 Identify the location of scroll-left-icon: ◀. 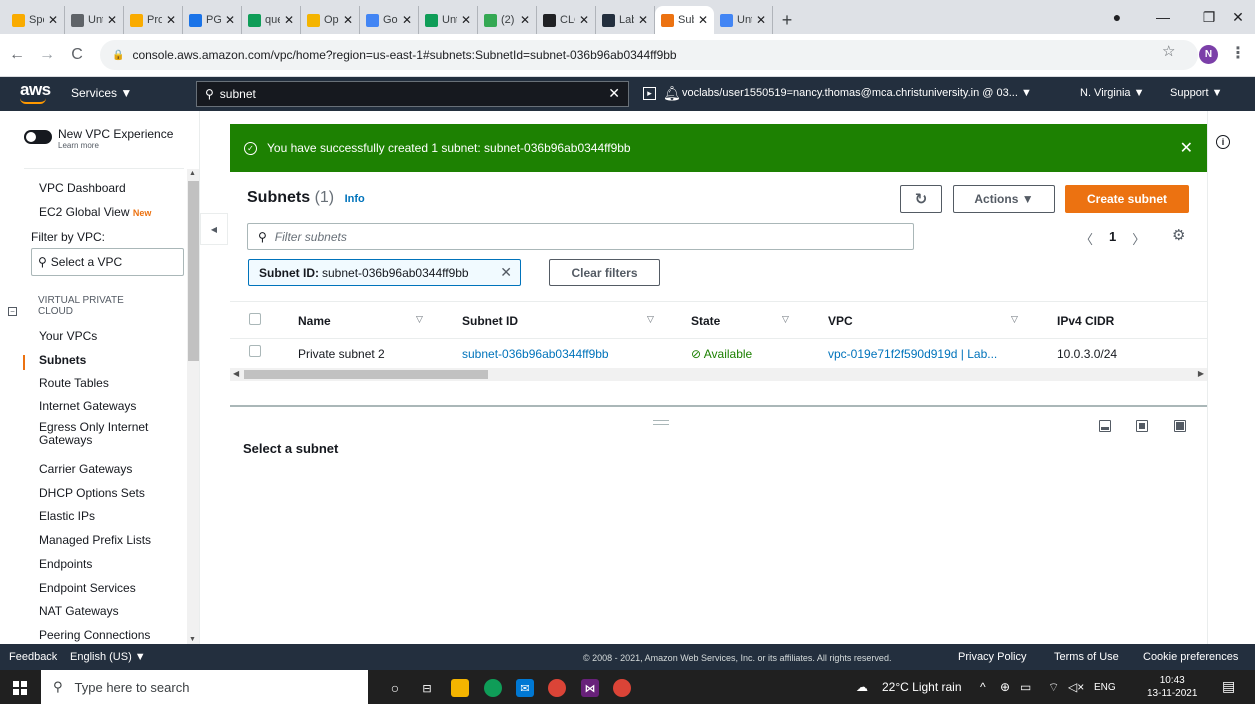
(236, 373).